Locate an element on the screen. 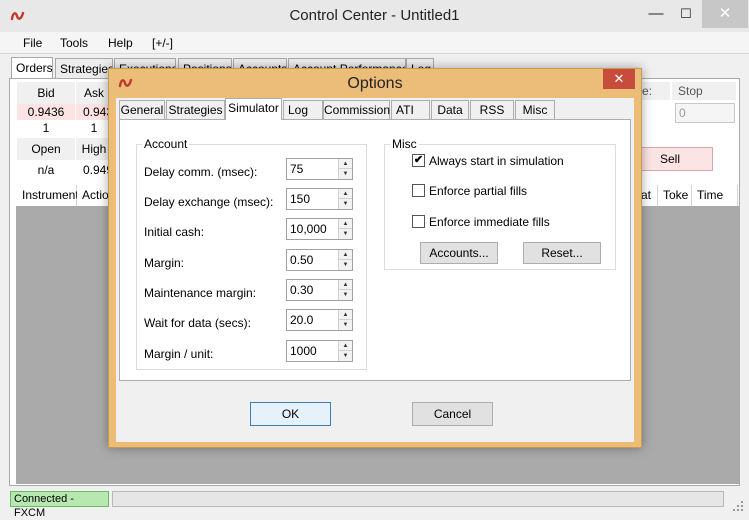  initial-cash-value: 10,000 is located at coordinates (308, 229).